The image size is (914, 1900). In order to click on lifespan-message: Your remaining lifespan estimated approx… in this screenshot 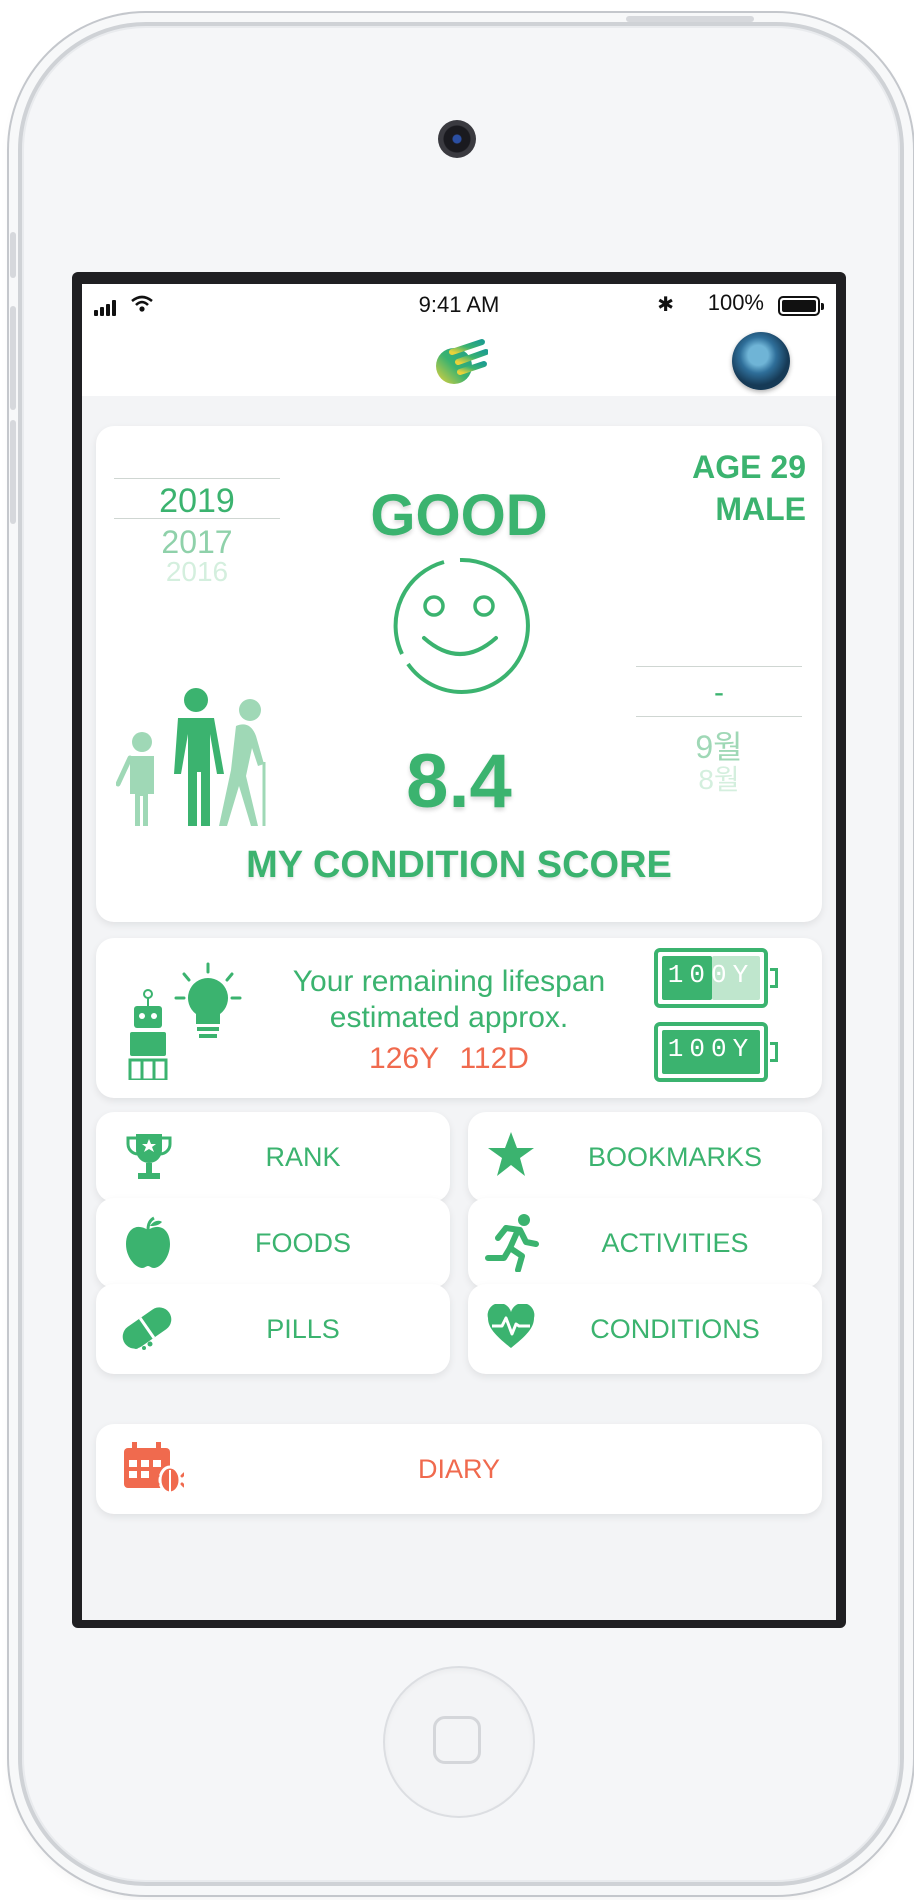, I will do `click(449, 1000)`.